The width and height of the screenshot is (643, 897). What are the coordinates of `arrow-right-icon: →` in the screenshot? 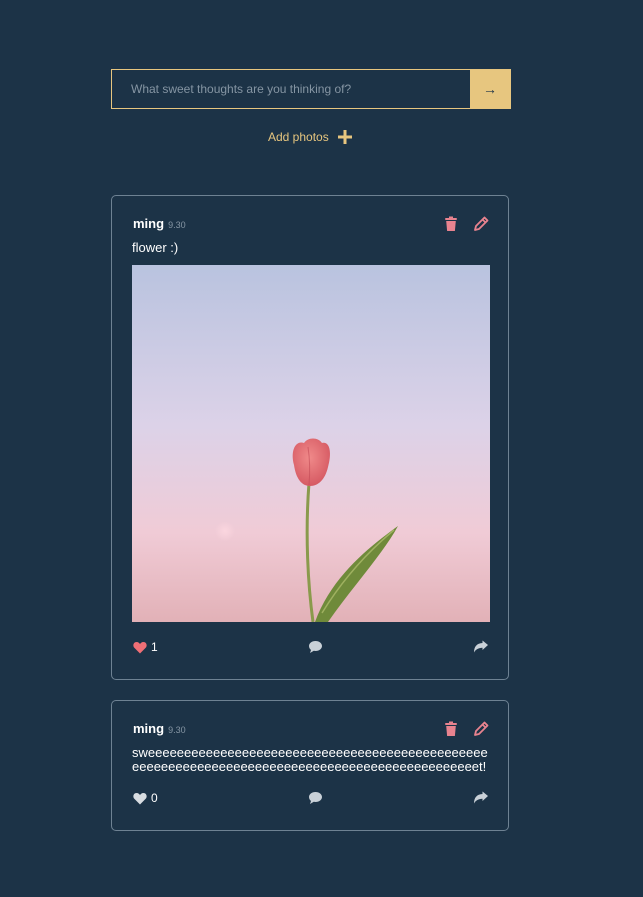 It's located at (490, 89).